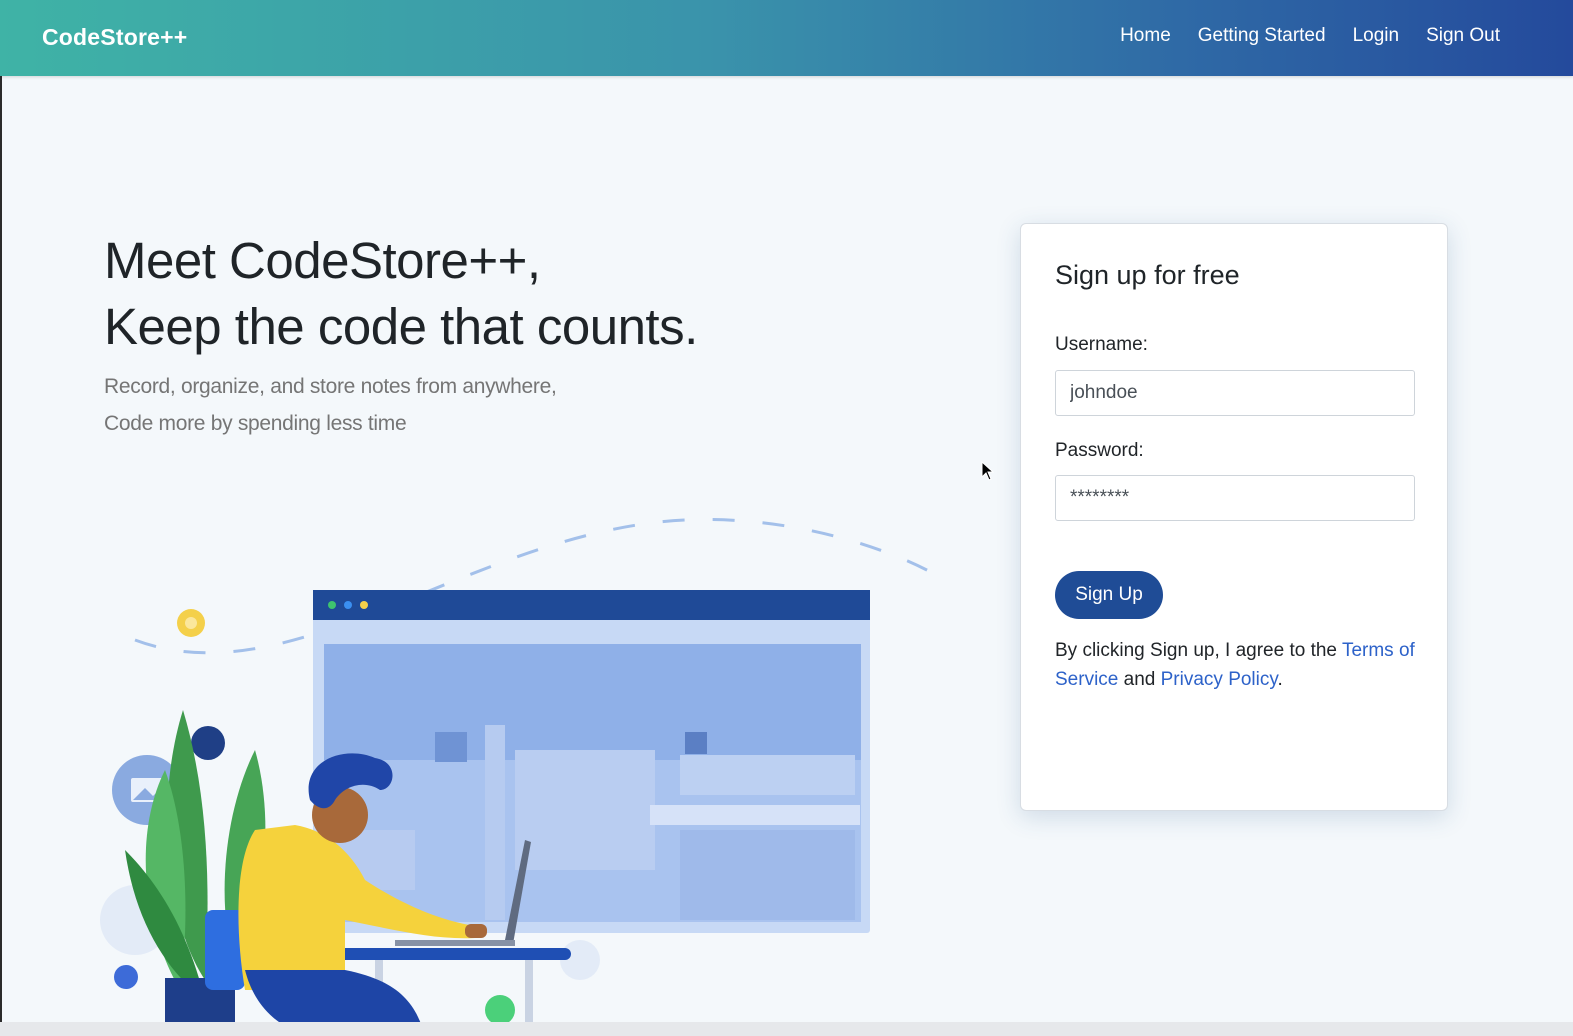 This screenshot has height=1036, width=1573. Describe the element at coordinates (1463, 36) in the screenshot. I see `nav-link-sign-out: Sign Out` at that location.